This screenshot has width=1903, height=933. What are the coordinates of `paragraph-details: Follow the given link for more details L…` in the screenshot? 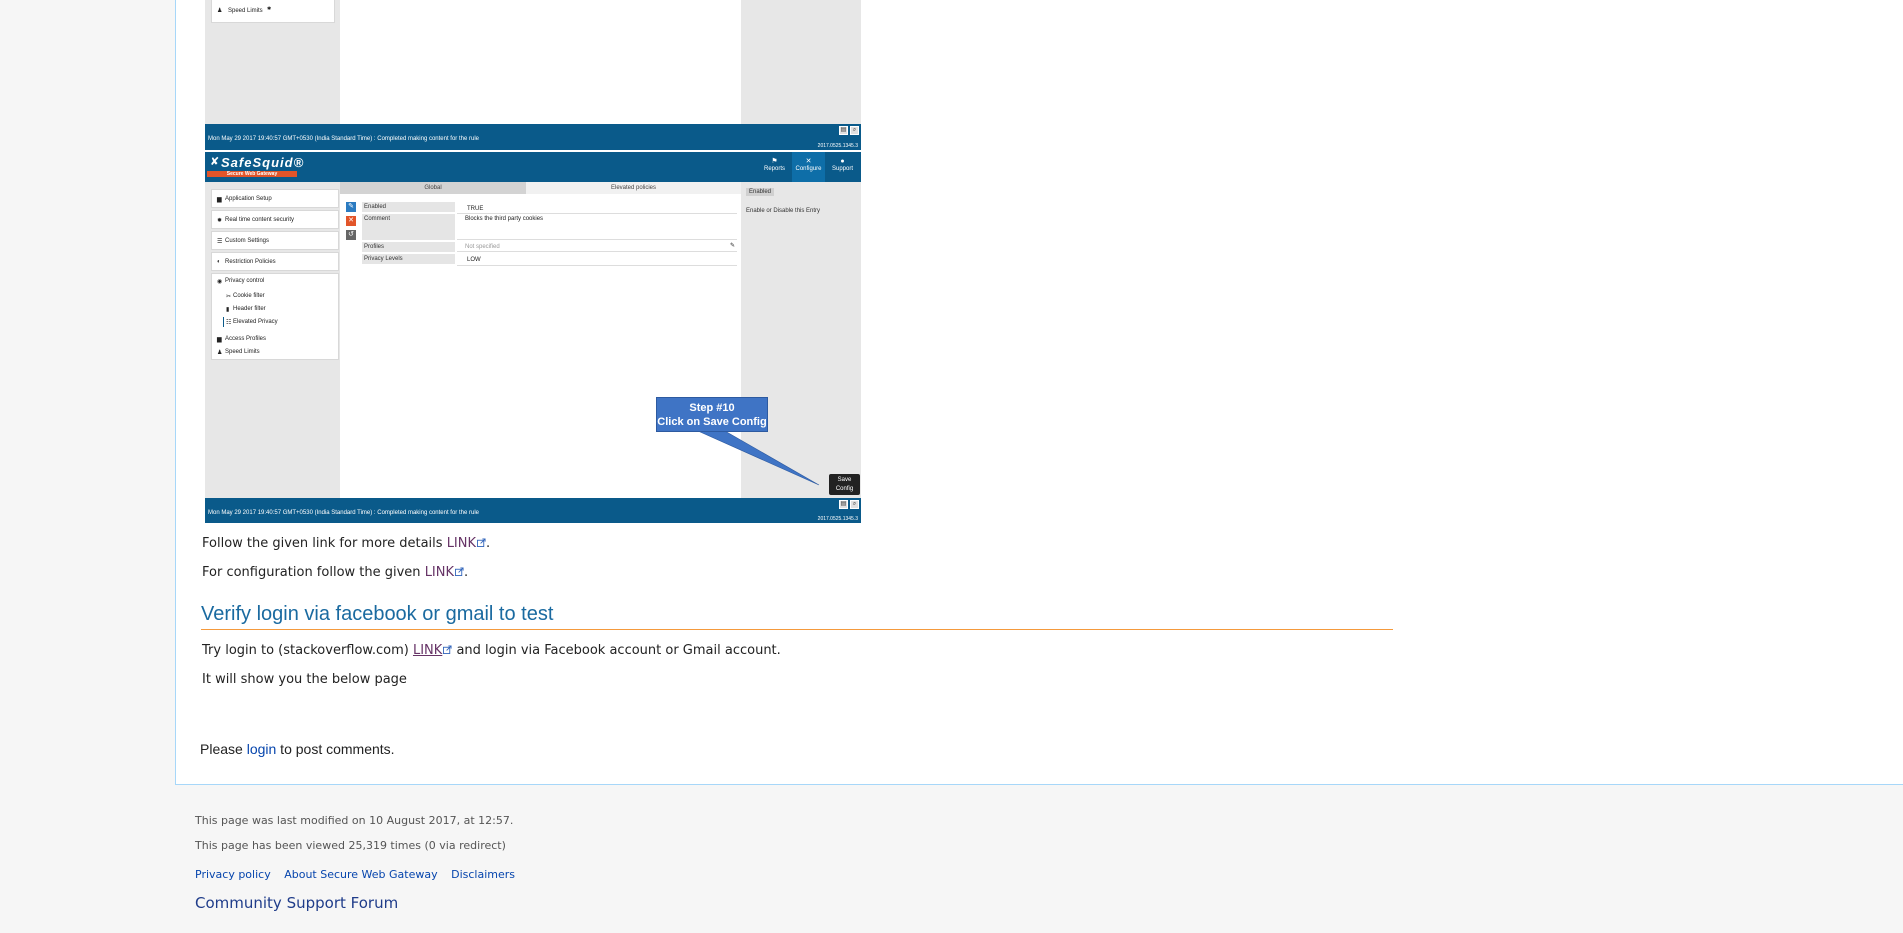 It's located at (346, 543).